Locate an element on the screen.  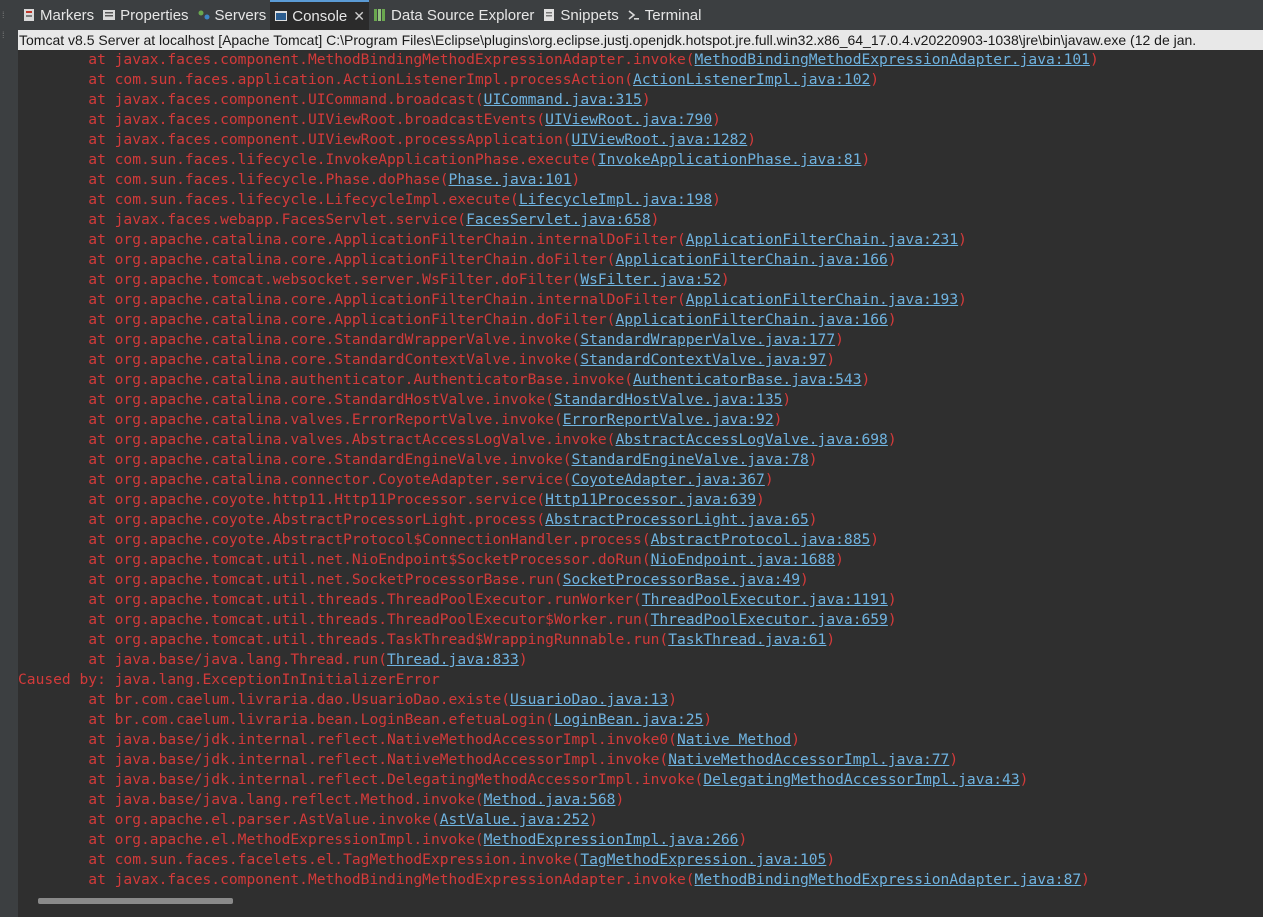
source-link: TagMethodExpression.java:105 is located at coordinates (703, 859).